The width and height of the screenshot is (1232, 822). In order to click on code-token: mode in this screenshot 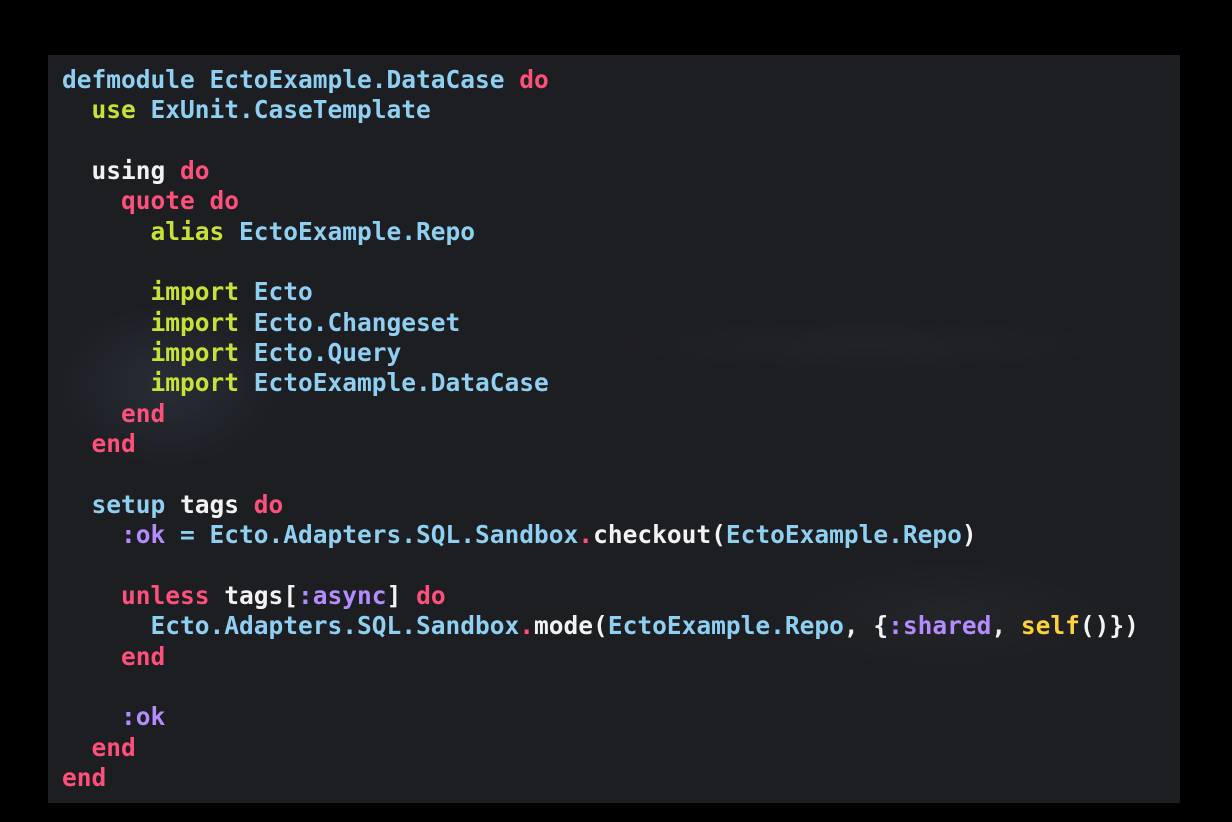, I will do `click(564, 626)`.